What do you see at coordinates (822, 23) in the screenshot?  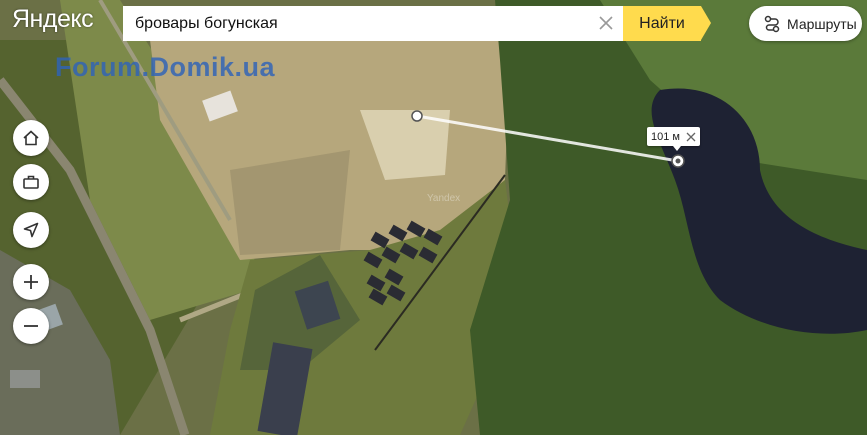 I see `routes-label: Маршруты` at bounding box center [822, 23].